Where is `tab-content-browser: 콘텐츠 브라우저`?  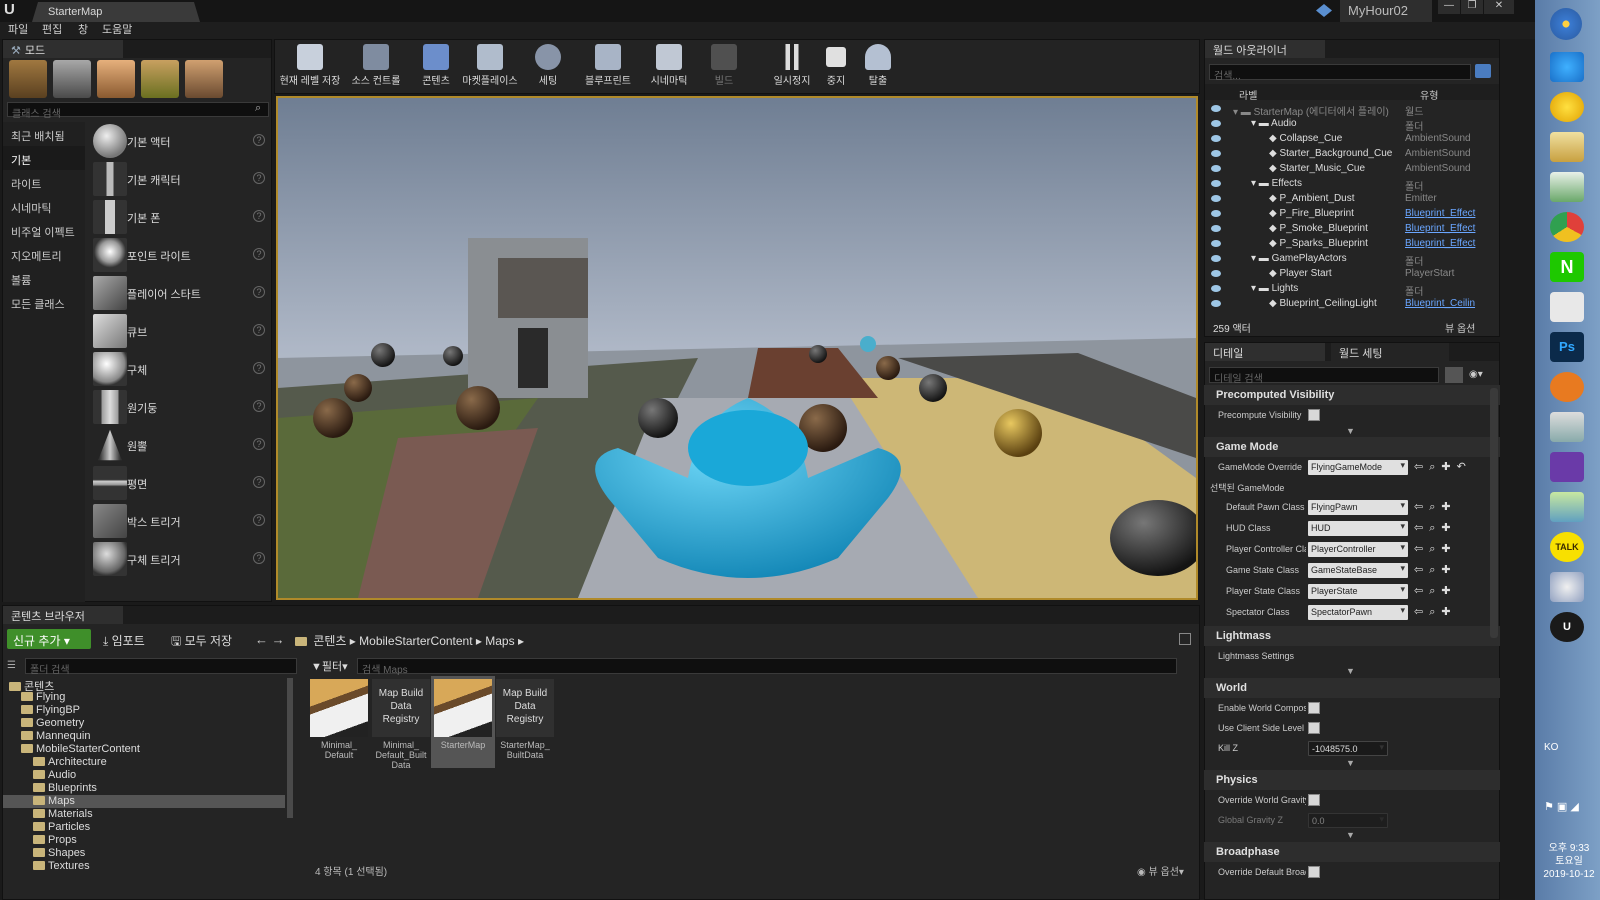 tab-content-browser: 콘텐츠 브라우저 is located at coordinates (63, 615).